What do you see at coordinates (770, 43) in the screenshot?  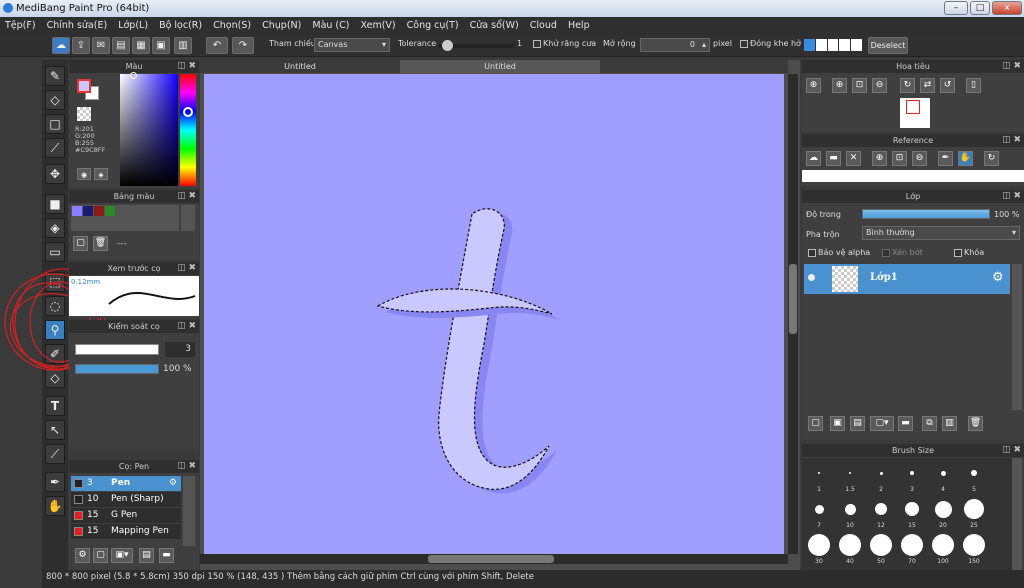 I see `close-gap-option: Đóng khe hở` at bounding box center [770, 43].